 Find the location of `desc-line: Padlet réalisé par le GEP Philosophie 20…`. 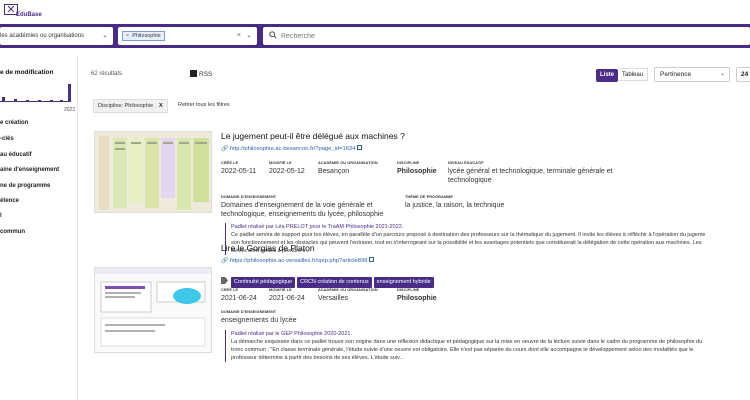

desc-line: Padlet réalisé par le GEP Philosophie 20… is located at coordinates (291, 334).